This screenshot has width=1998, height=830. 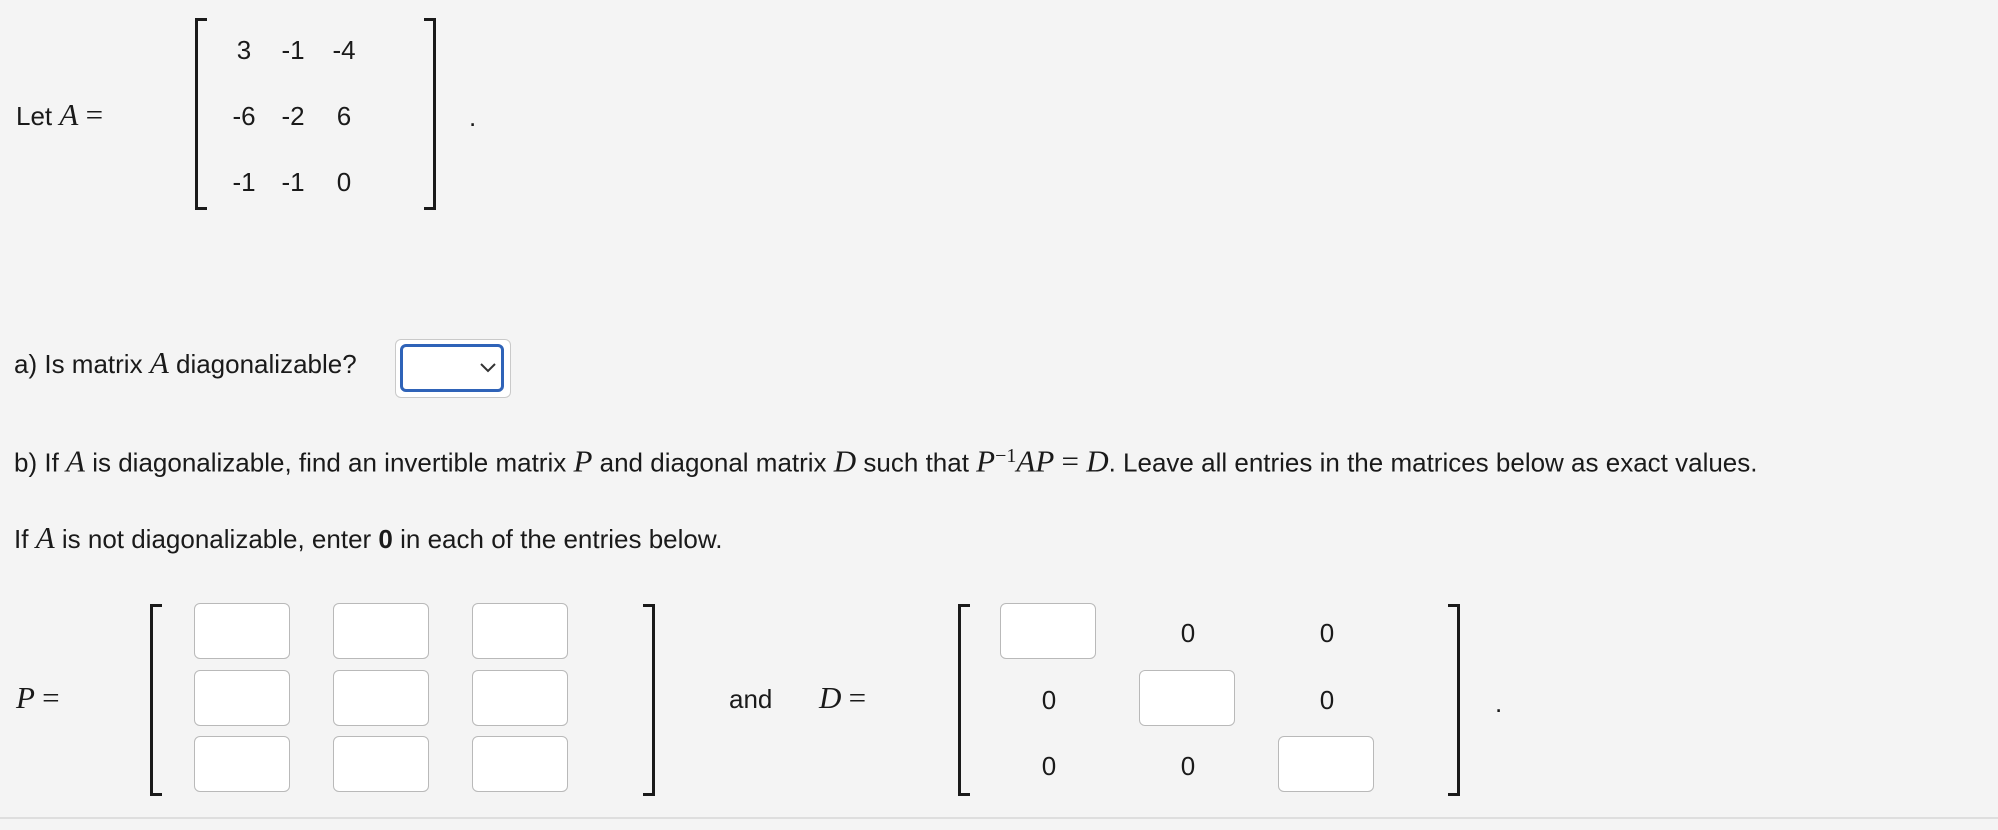 I want to click on dropdown-field, so click(x=452, y=368).